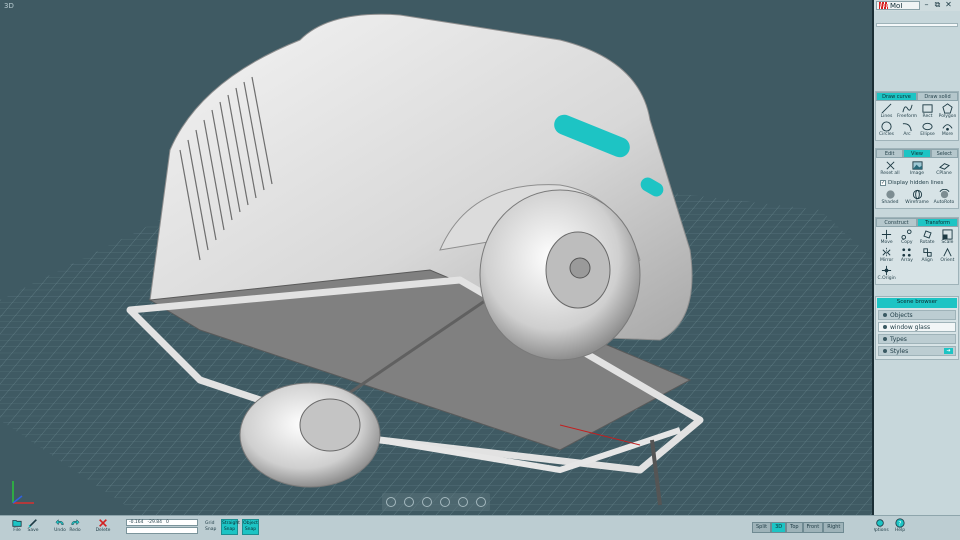  I want to click on tab-view: View, so click(917, 153).